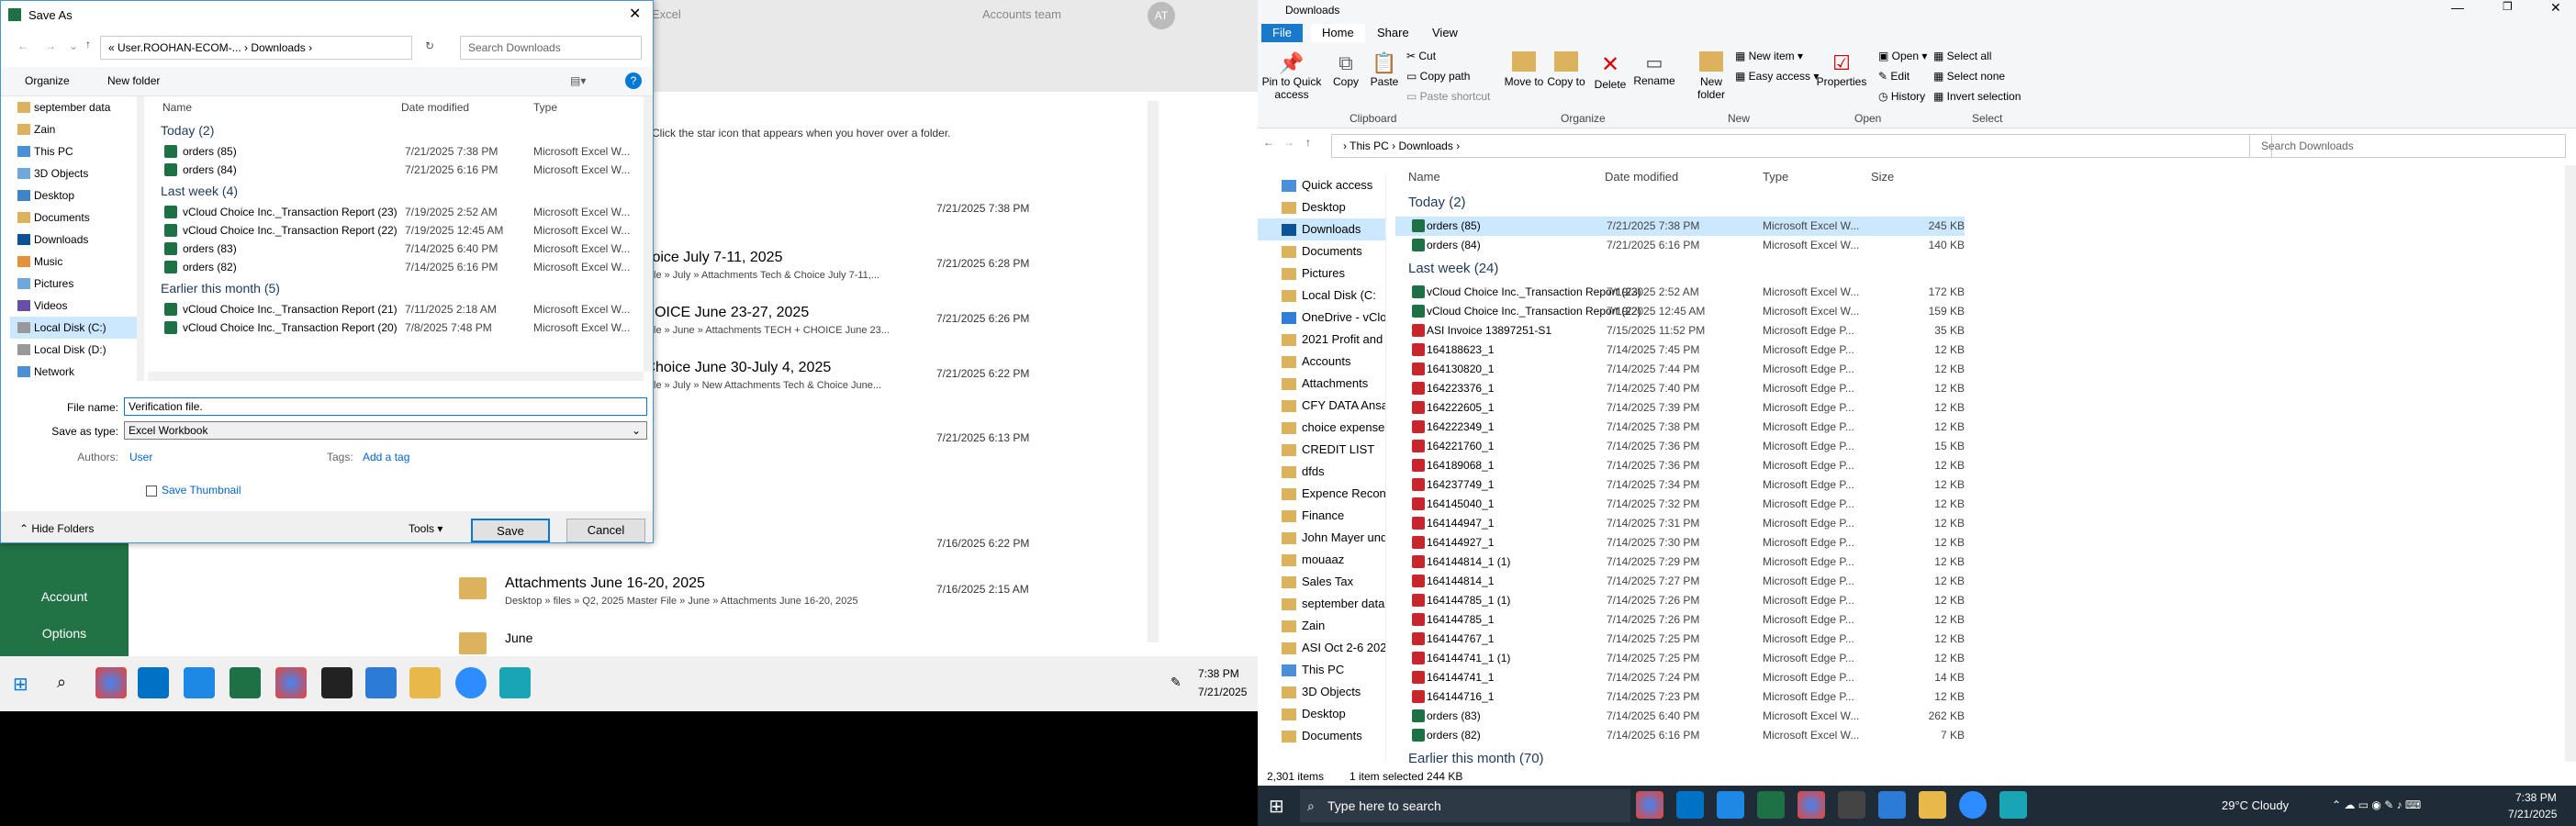 This screenshot has width=2576, height=826. What do you see at coordinates (1268, 143) in the screenshot?
I see `back-icon: ←` at bounding box center [1268, 143].